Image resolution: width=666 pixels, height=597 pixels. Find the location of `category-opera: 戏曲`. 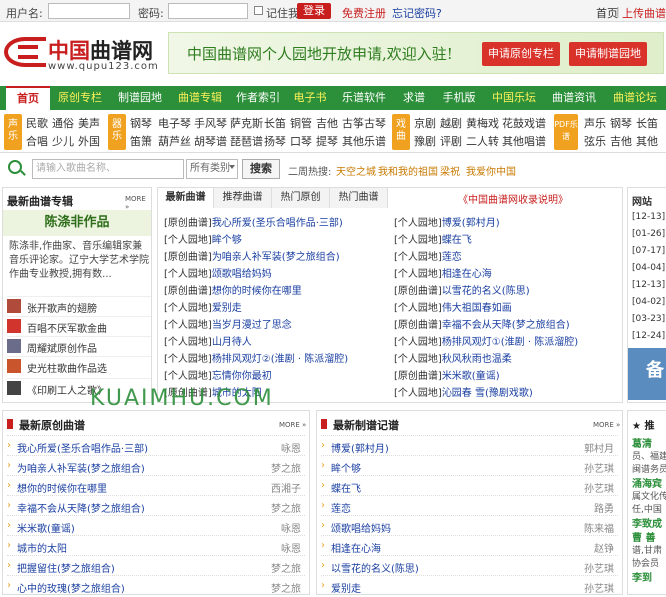

category-opera: 戏曲 is located at coordinates (401, 132).